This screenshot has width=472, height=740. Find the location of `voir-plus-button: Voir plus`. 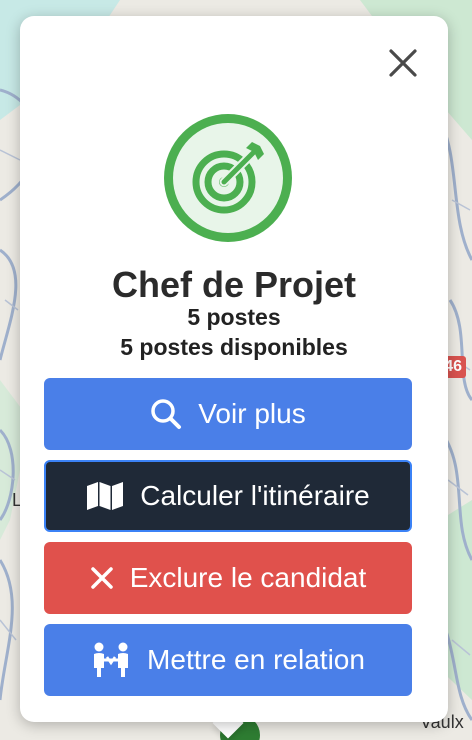

voir-plus-button: Voir plus is located at coordinates (228, 414).